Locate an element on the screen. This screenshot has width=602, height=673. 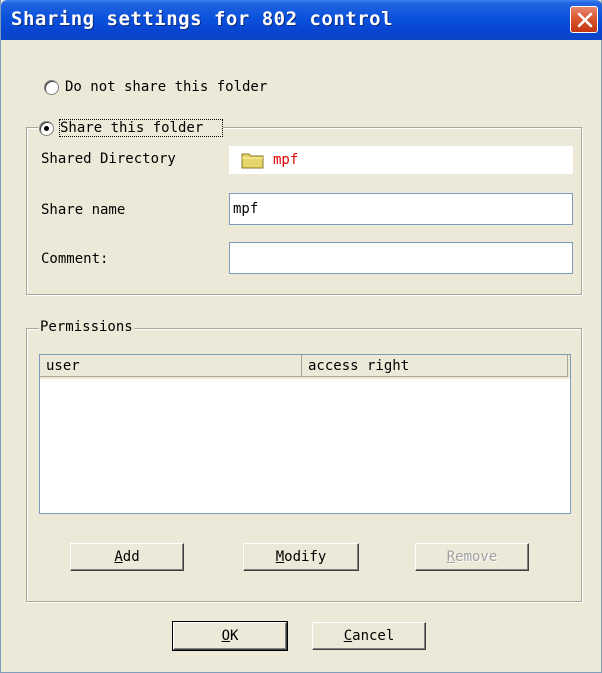
ok-button: OK is located at coordinates (230, 636).